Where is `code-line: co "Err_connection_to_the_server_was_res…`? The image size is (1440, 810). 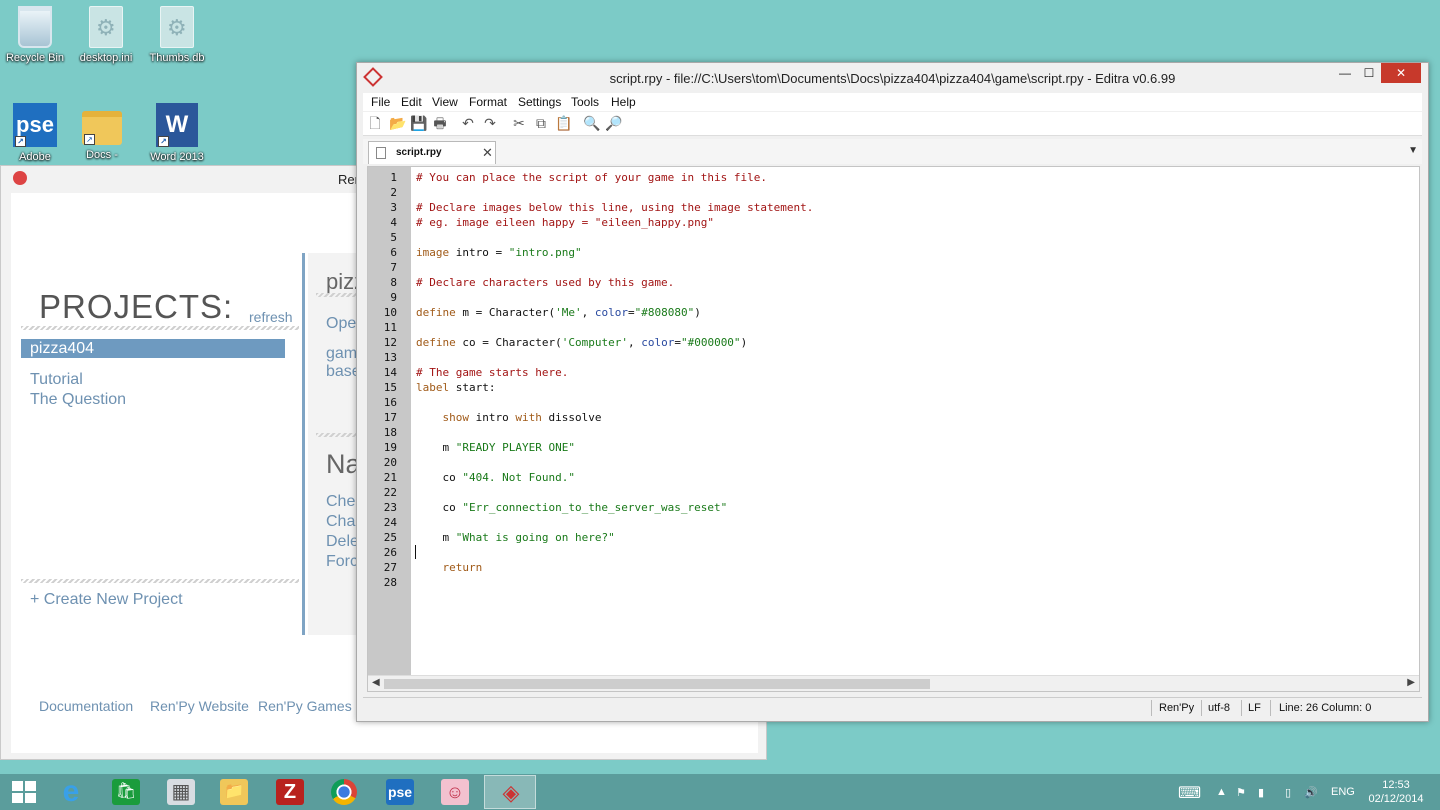
code-line: co "Err_connection_to_the_server_was_res… is located at coordinates (571, 507).